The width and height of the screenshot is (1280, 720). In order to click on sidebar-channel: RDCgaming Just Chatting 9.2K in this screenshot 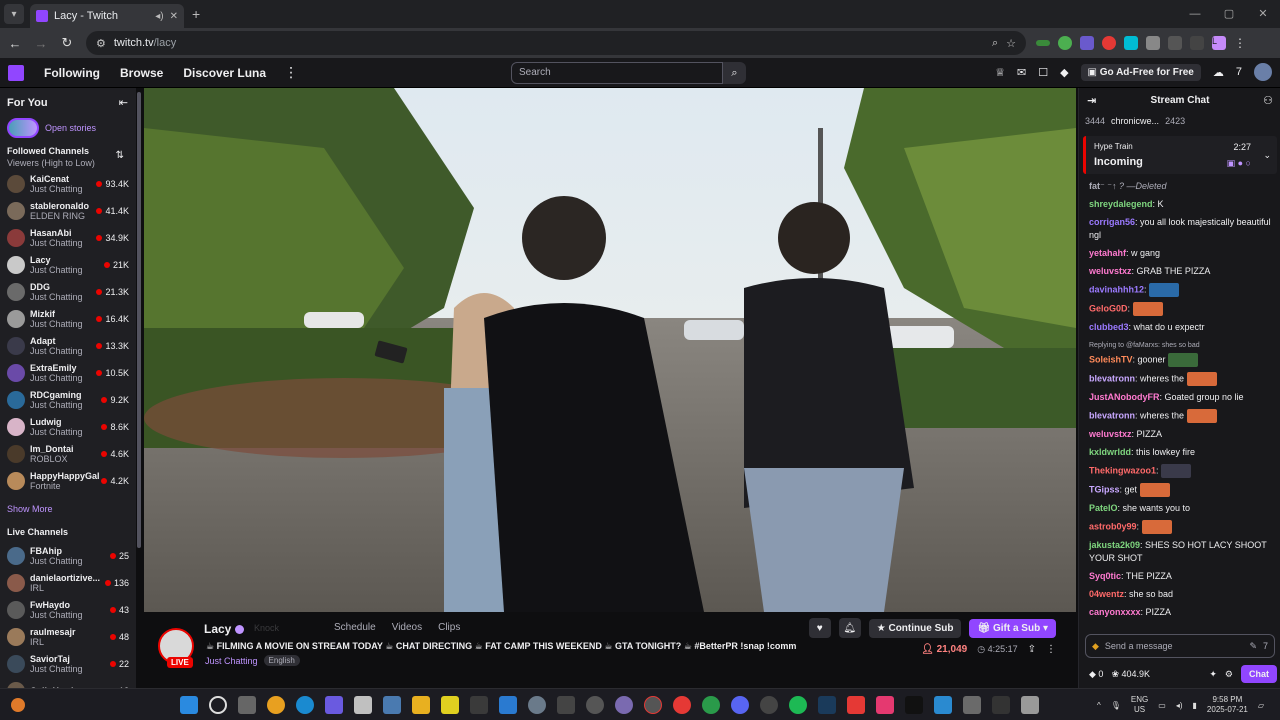, I will do `click(68, 400)`.